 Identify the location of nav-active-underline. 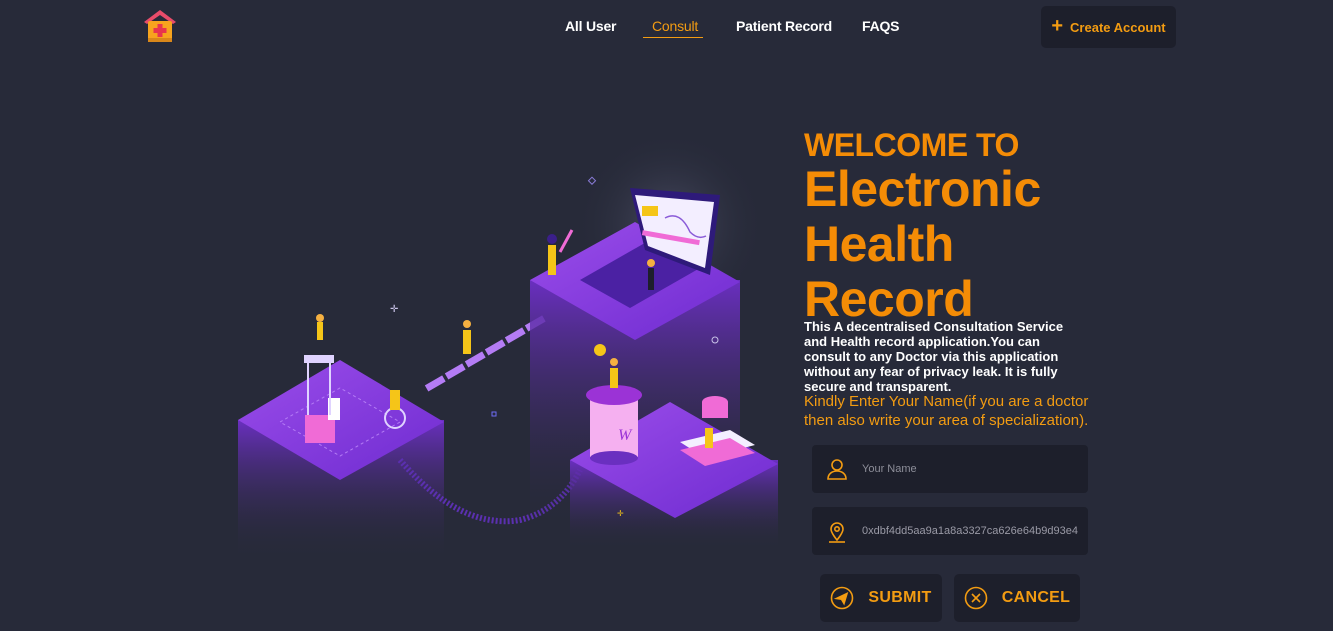
(673, 37).